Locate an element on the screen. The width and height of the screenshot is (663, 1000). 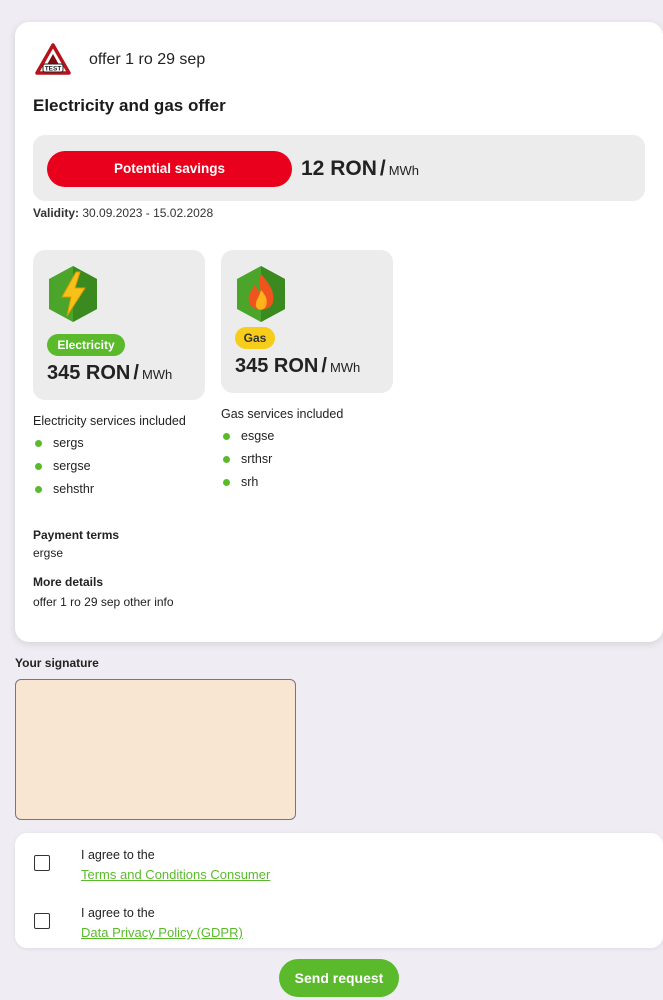
gas-services-title: Gas services included is located at coordinates (282, 414).